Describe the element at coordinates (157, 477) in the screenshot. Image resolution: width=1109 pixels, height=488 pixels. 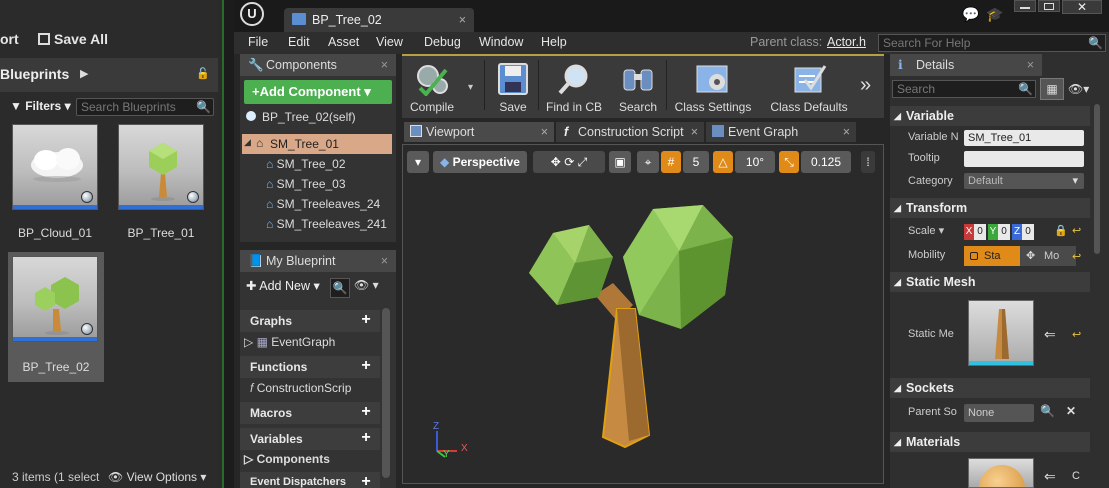
I see `view-options-button: 👁 View Options ▾` at that location.